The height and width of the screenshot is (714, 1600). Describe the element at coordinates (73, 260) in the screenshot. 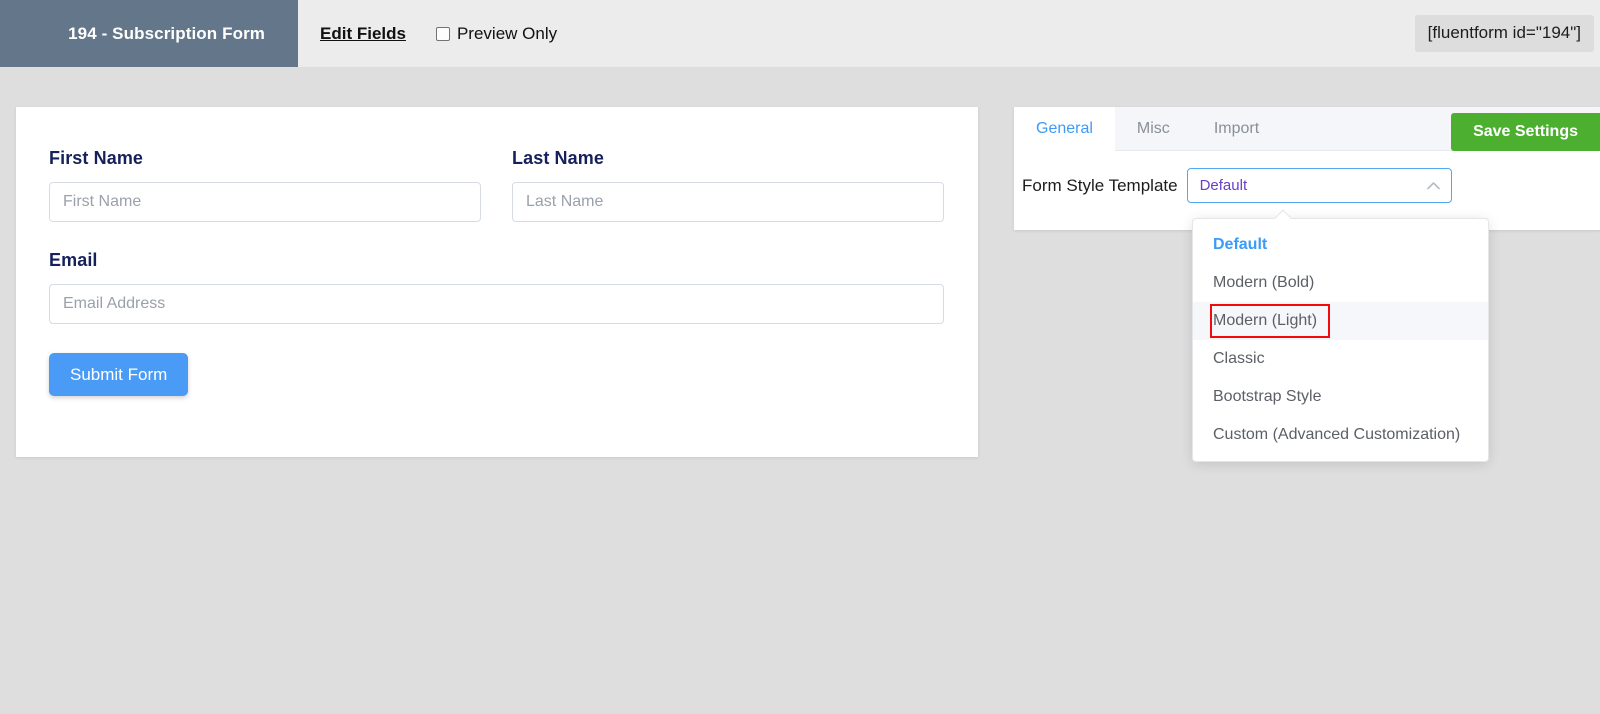

I see `email-label: Email` at that location.